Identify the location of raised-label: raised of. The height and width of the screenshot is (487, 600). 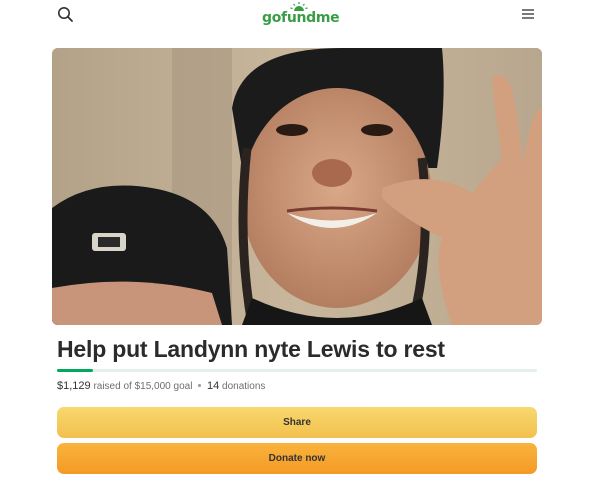
(112, 386).